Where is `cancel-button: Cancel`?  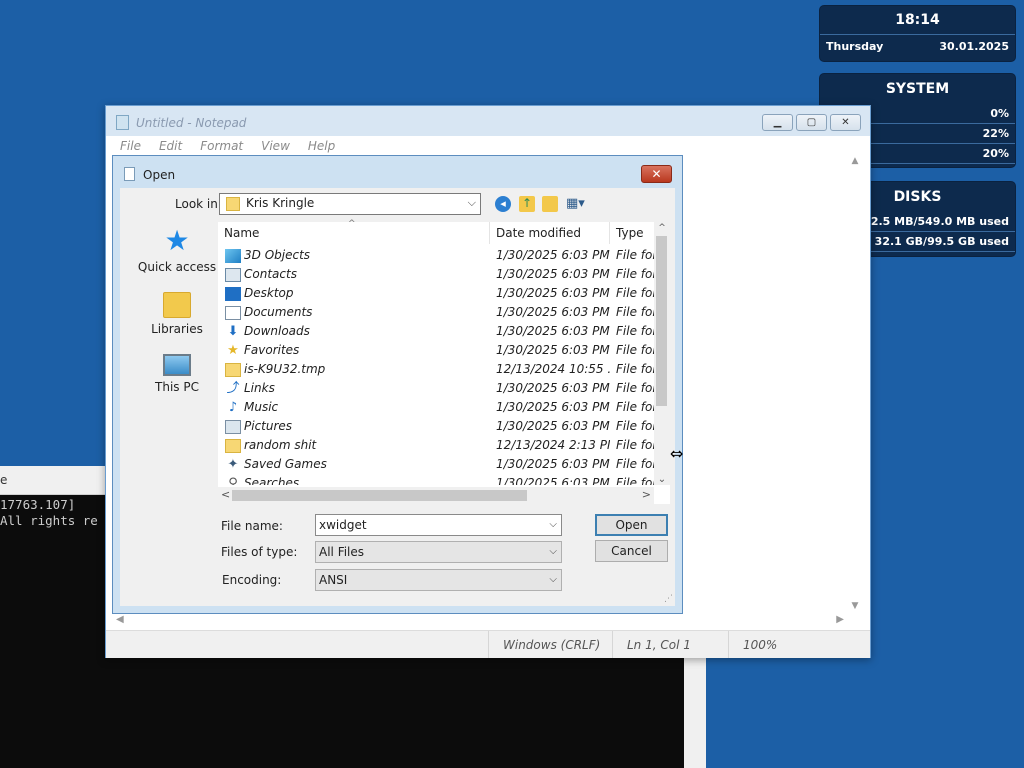 cancel-button: Cancel is located at coordinates (631, 551).